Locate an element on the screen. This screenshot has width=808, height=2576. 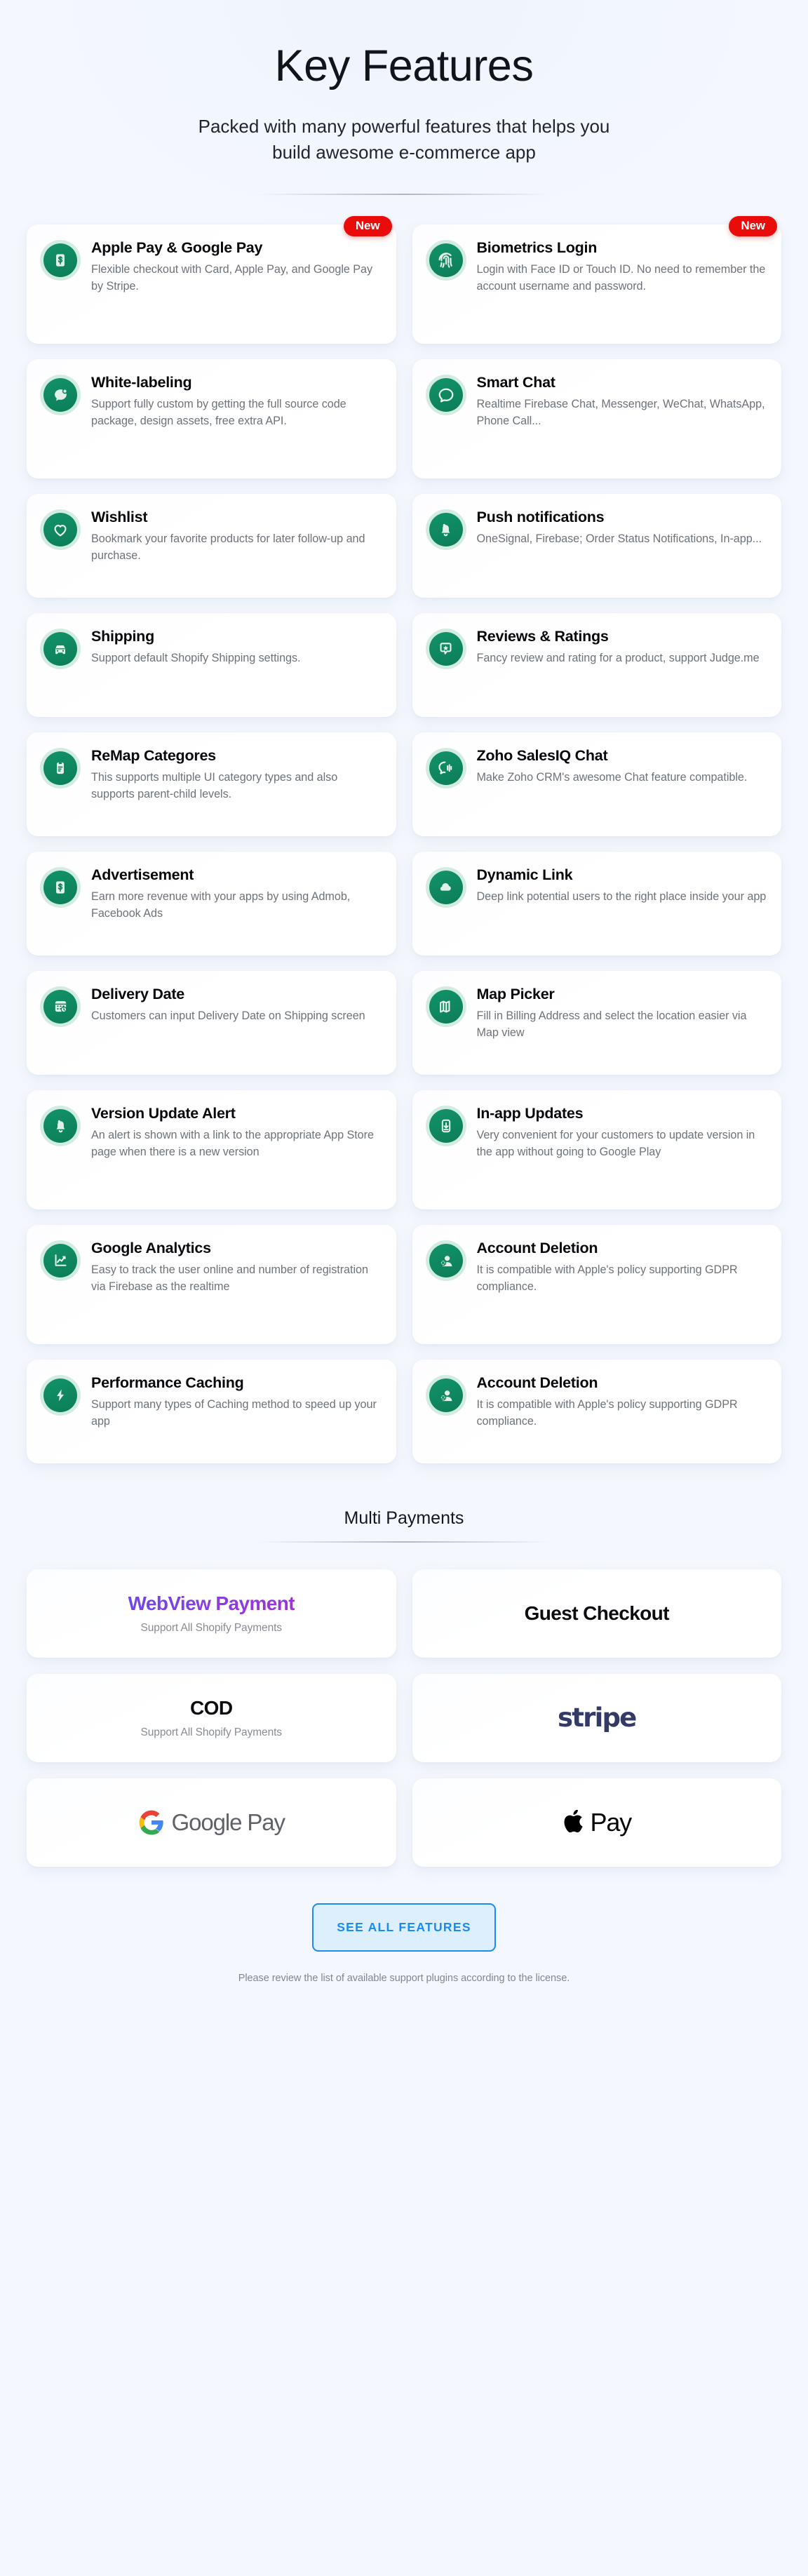
fingerprint-icon is located at coordinates (445, 260).